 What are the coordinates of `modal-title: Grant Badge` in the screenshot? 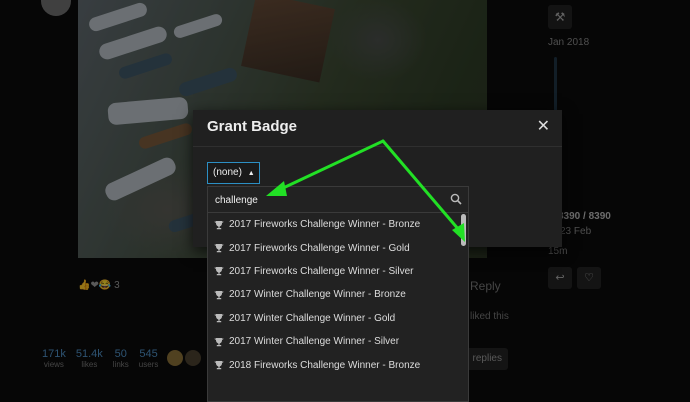 It's located at (252, 126).